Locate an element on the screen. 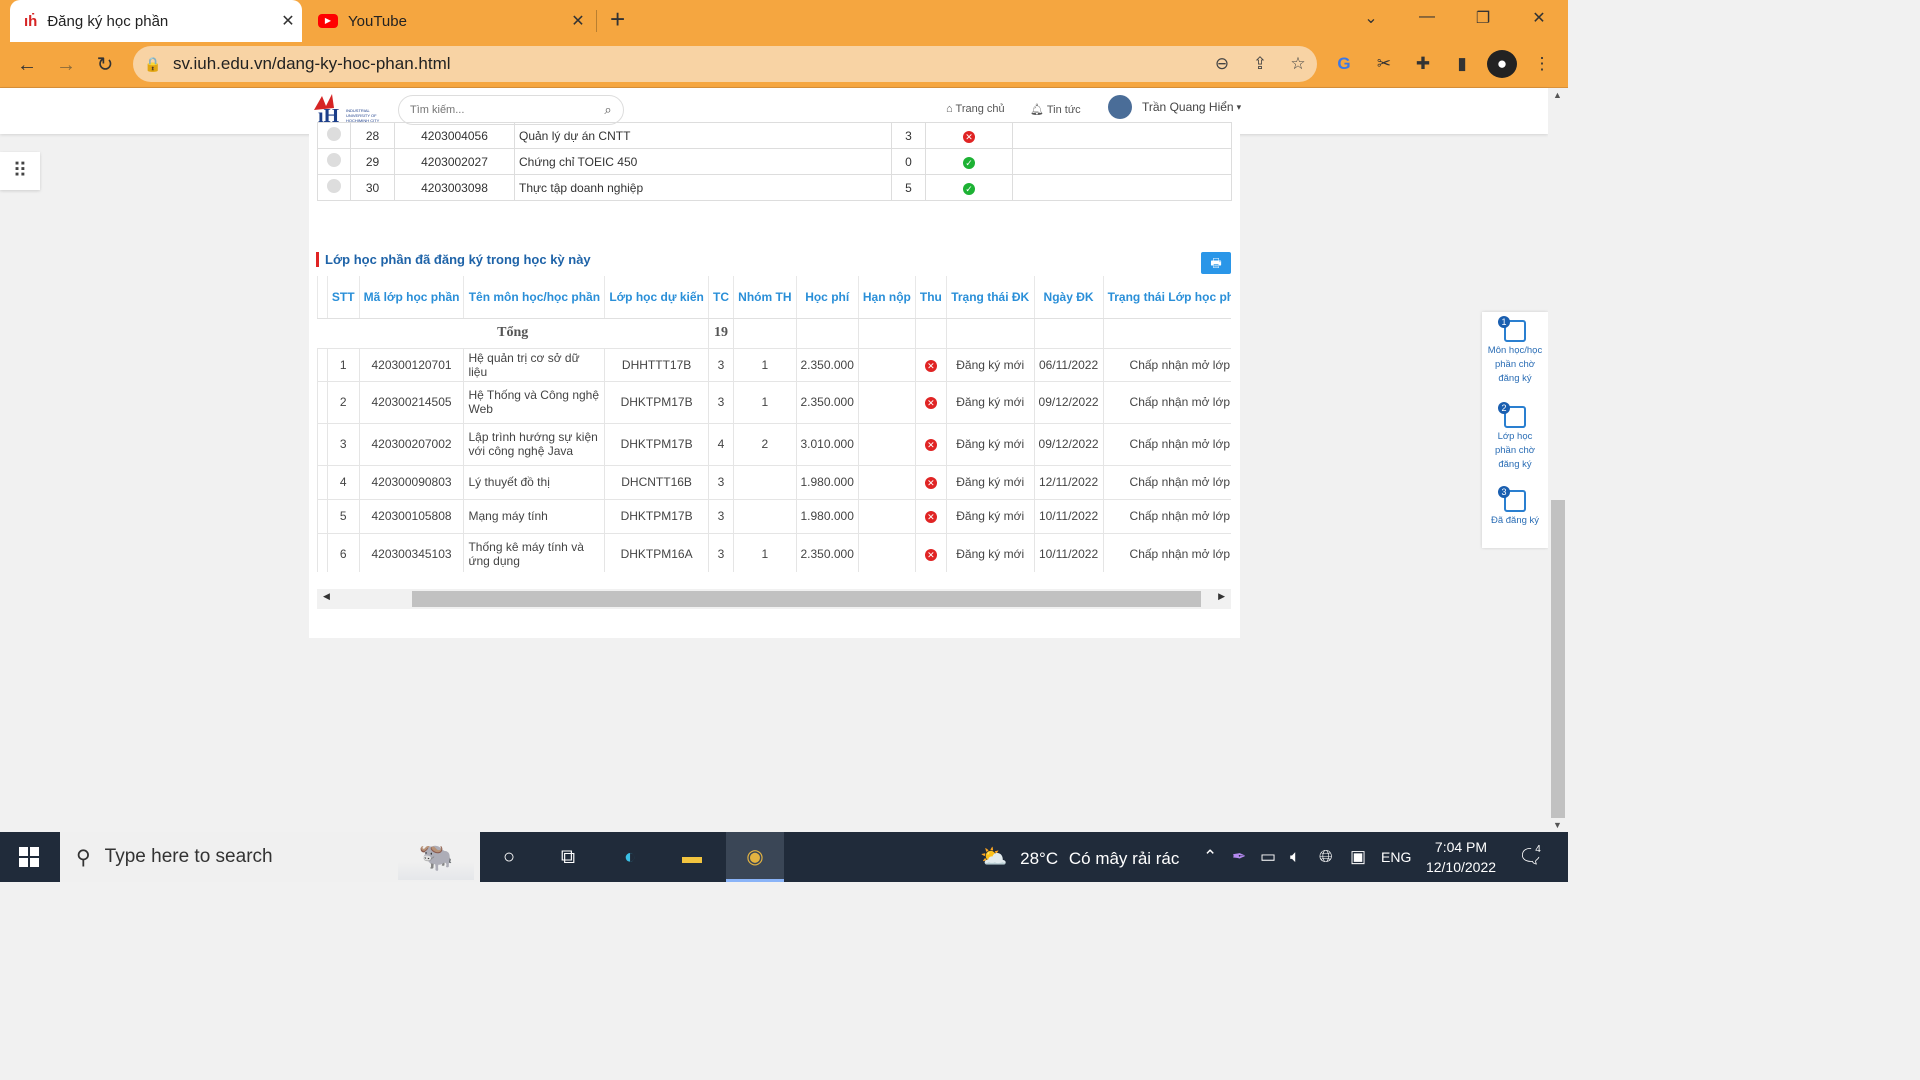  cell-name: Hệ Thống và Công nghệ Web is located at coordinates (534, 402).